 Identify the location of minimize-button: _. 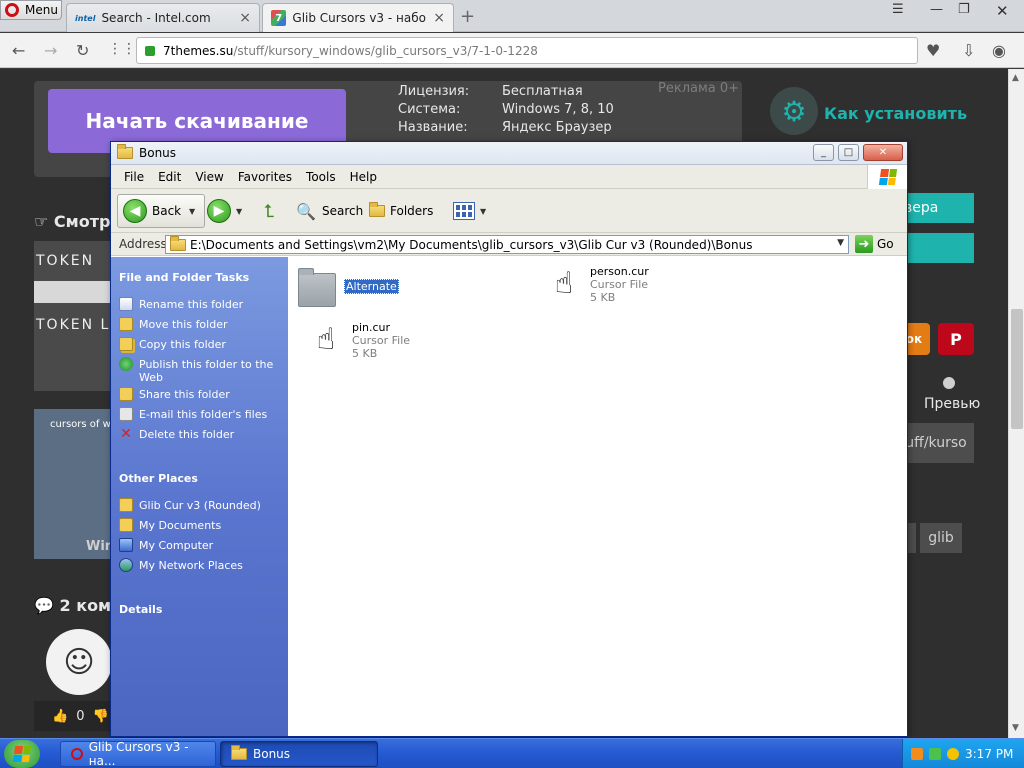
(823, 152).